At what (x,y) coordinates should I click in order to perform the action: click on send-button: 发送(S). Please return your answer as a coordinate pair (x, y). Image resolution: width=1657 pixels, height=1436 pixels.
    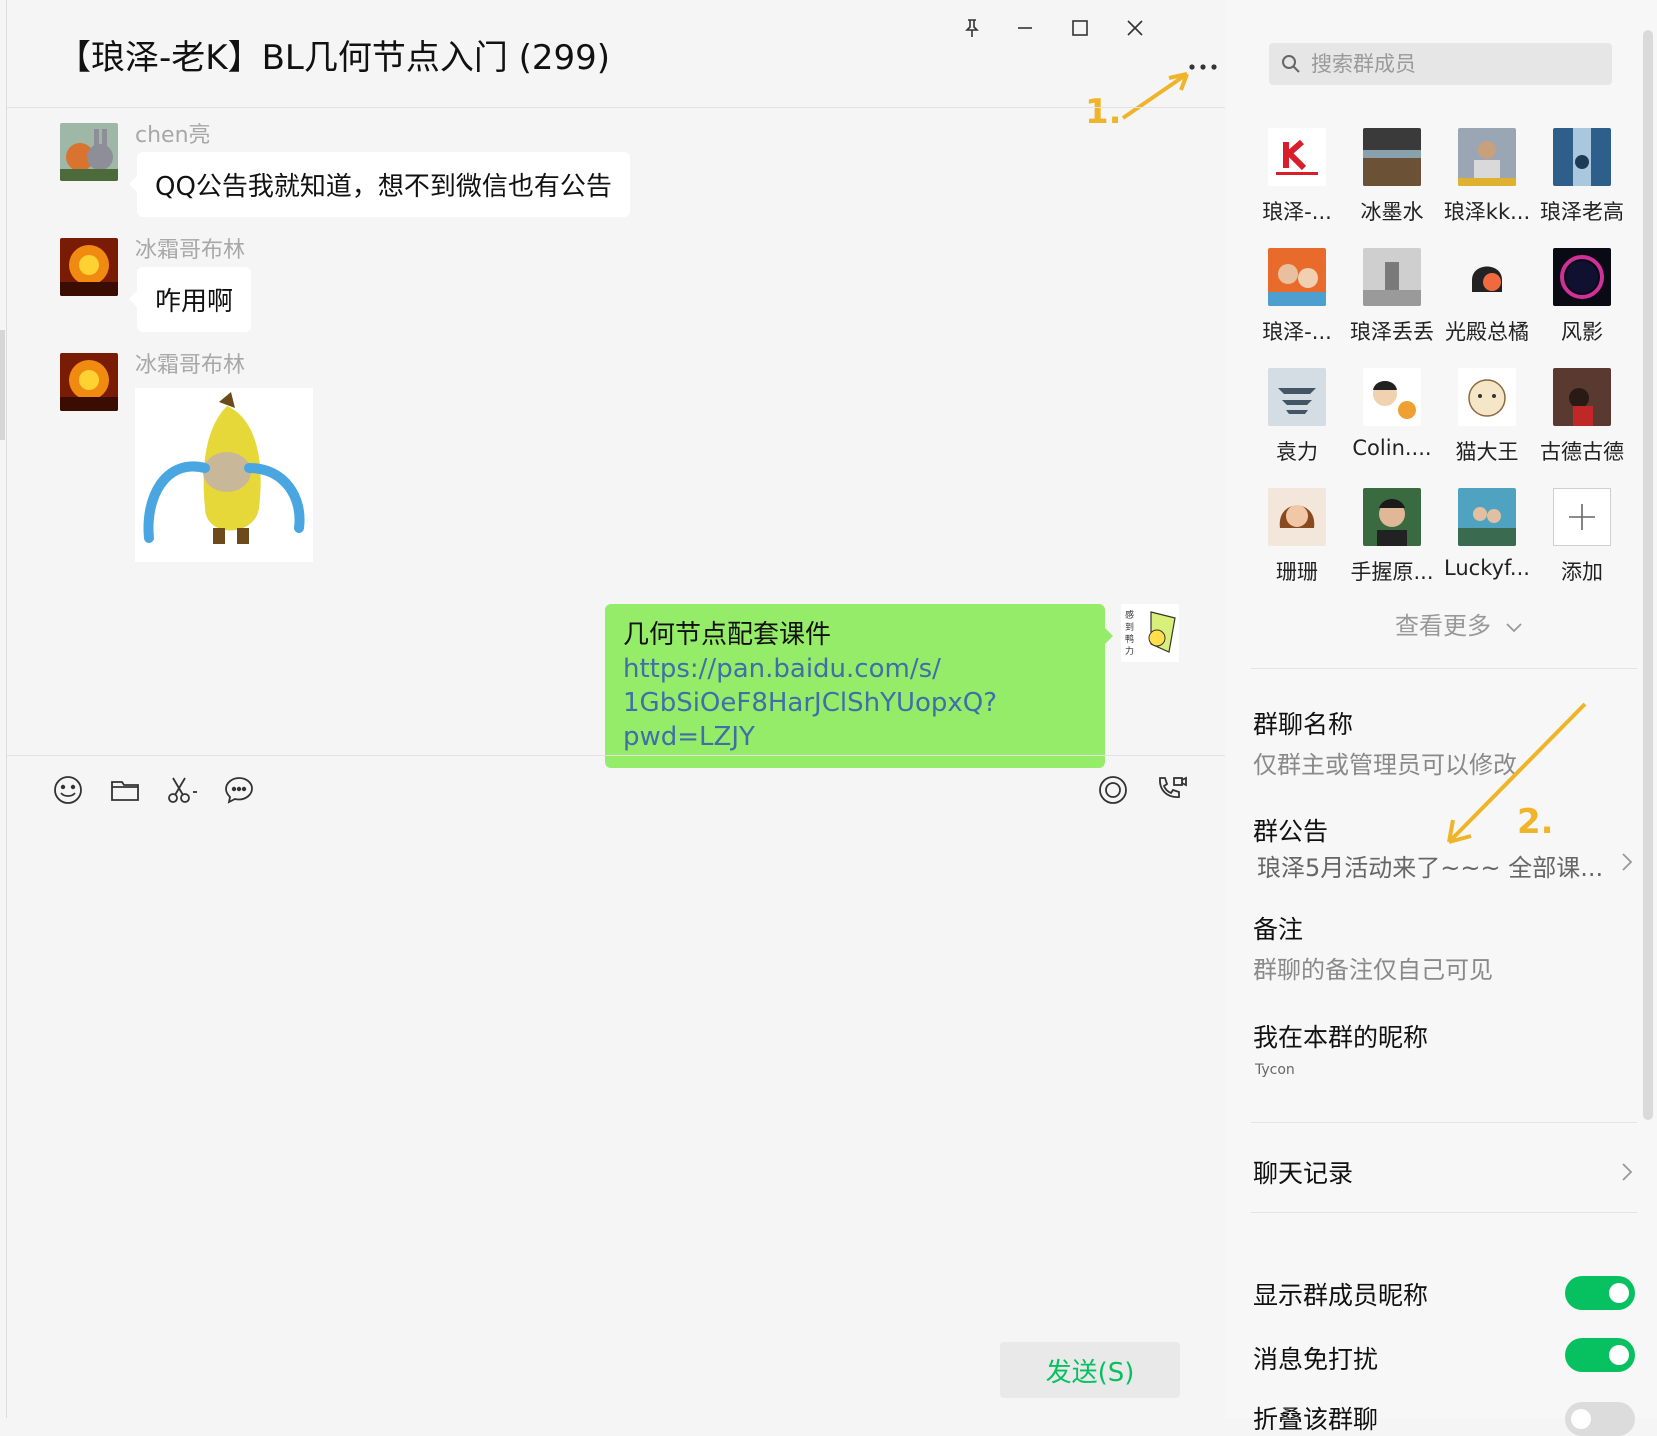
    Looking at the image, I should click on (1090, 1370).